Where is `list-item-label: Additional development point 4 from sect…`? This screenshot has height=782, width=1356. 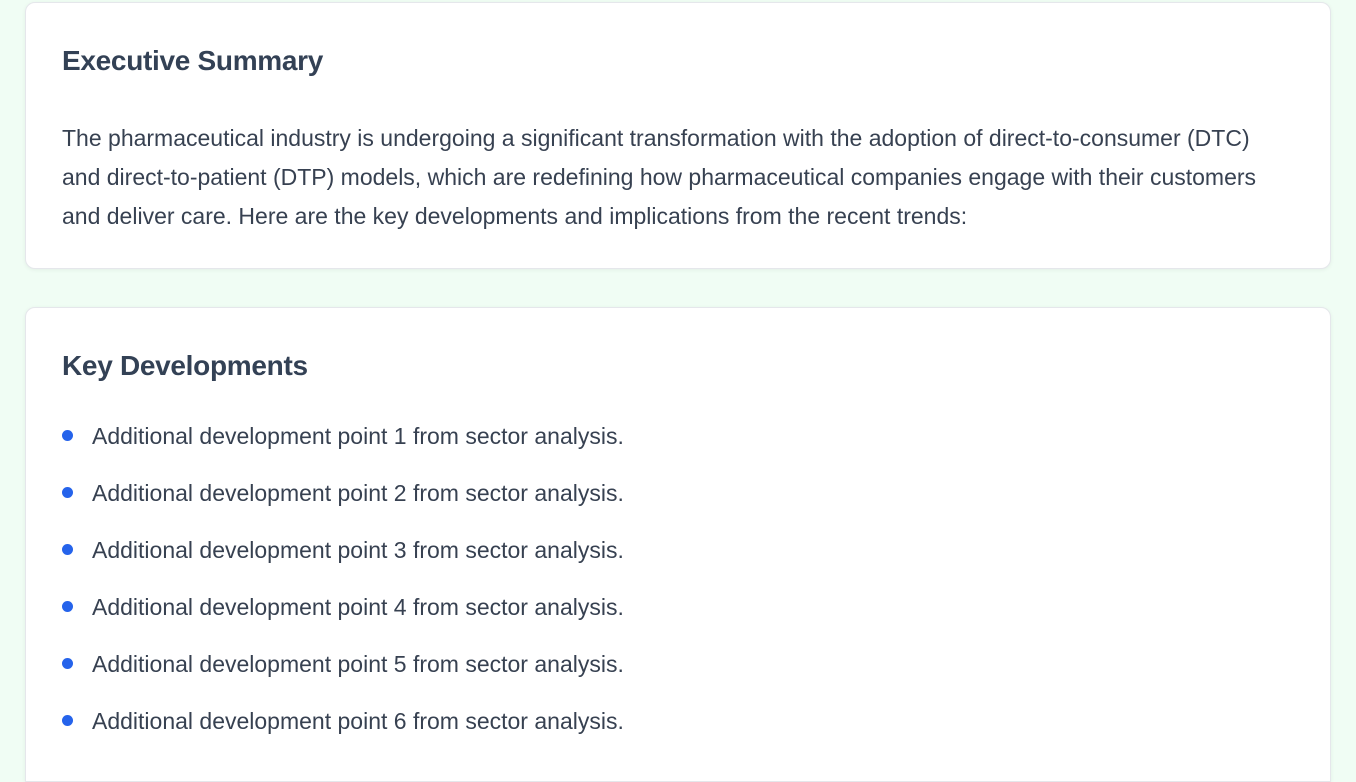
list-item-label: Additional development point 4 from sect… is located at coordinates (358, 607).